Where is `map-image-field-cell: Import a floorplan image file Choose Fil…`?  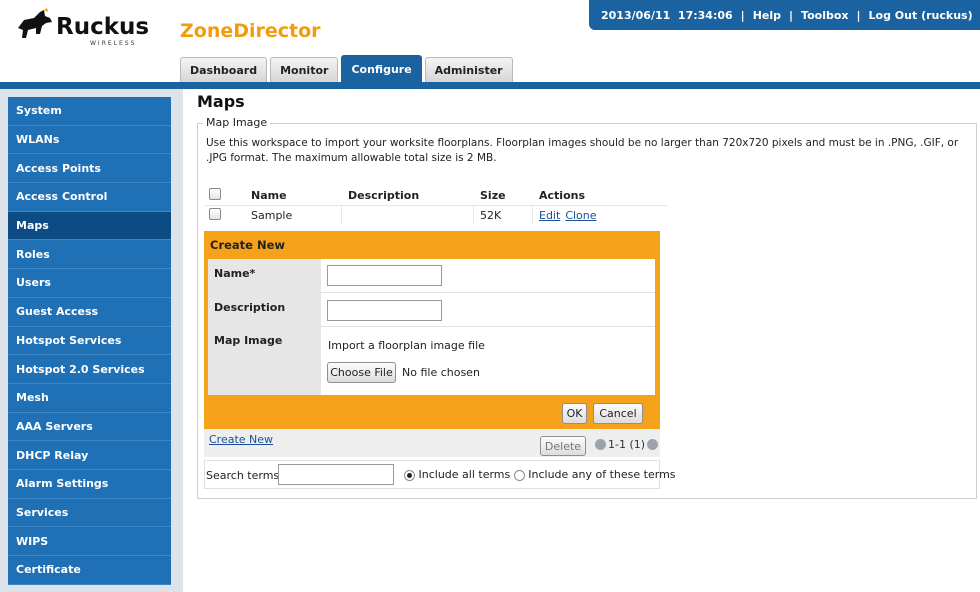
map-image-field-cell: Import a floorplan image file Choose Fil… is located at coordinates (488, 361).